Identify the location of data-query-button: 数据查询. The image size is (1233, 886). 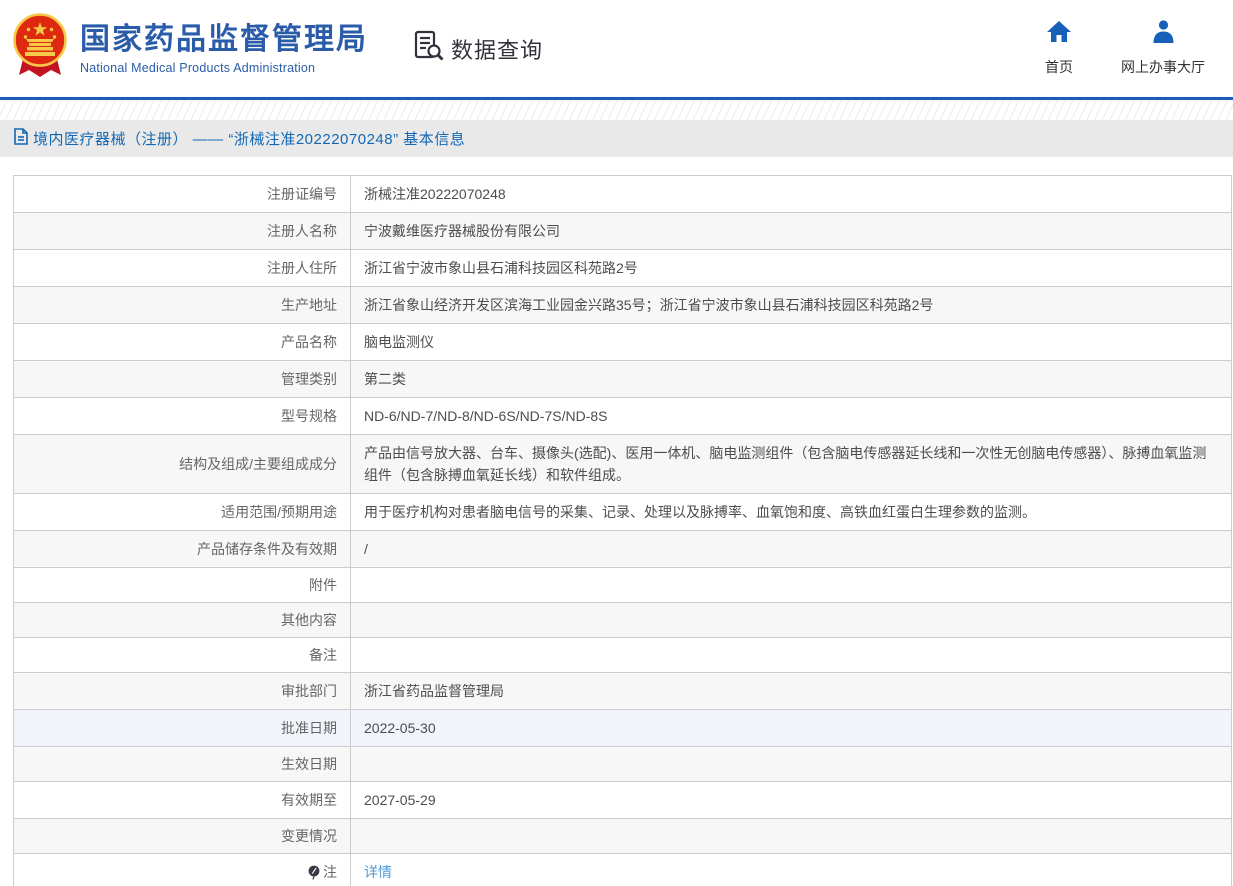
(478, 48).